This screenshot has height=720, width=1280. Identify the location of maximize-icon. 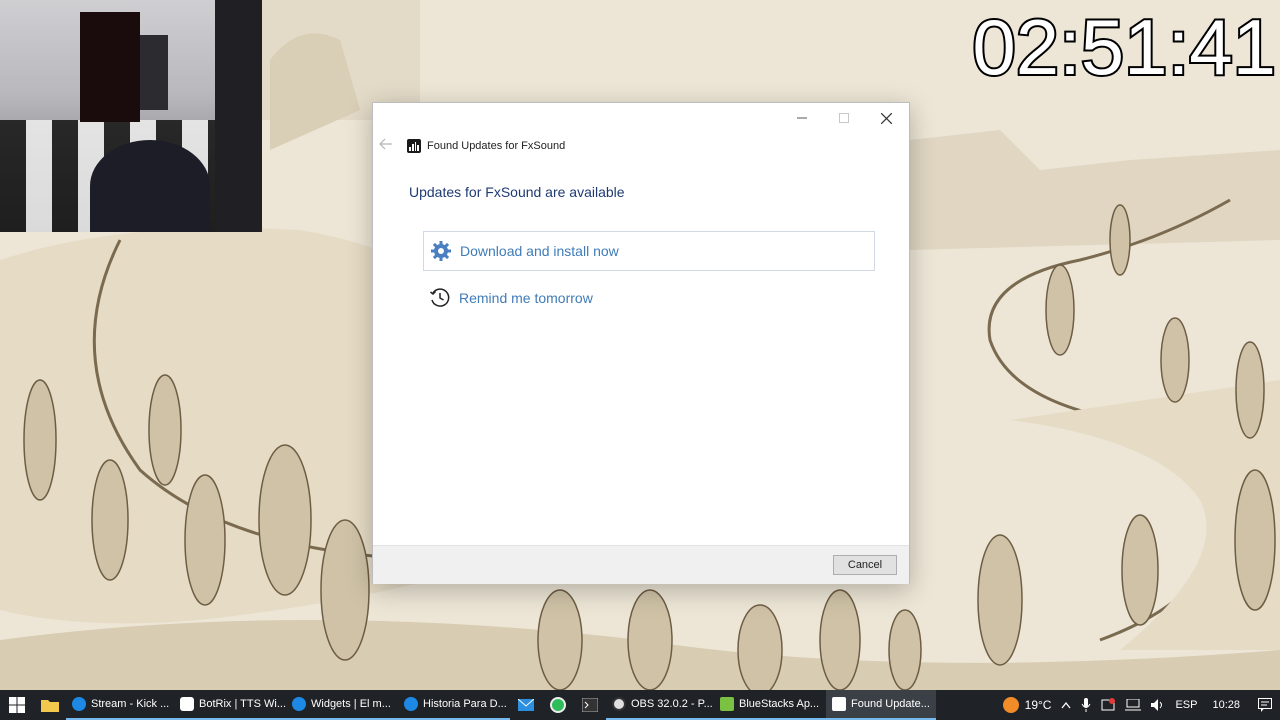
(844, 118).